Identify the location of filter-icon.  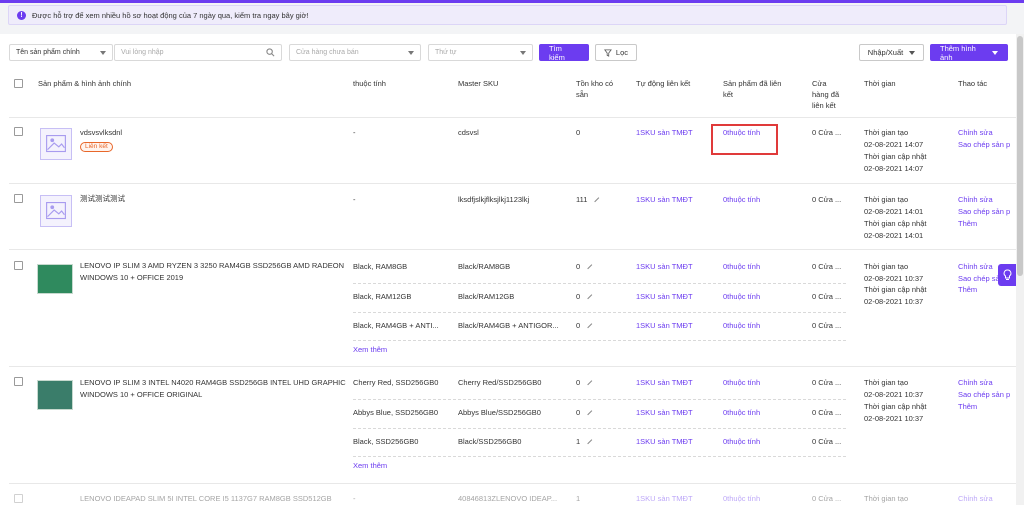
(608, 52).